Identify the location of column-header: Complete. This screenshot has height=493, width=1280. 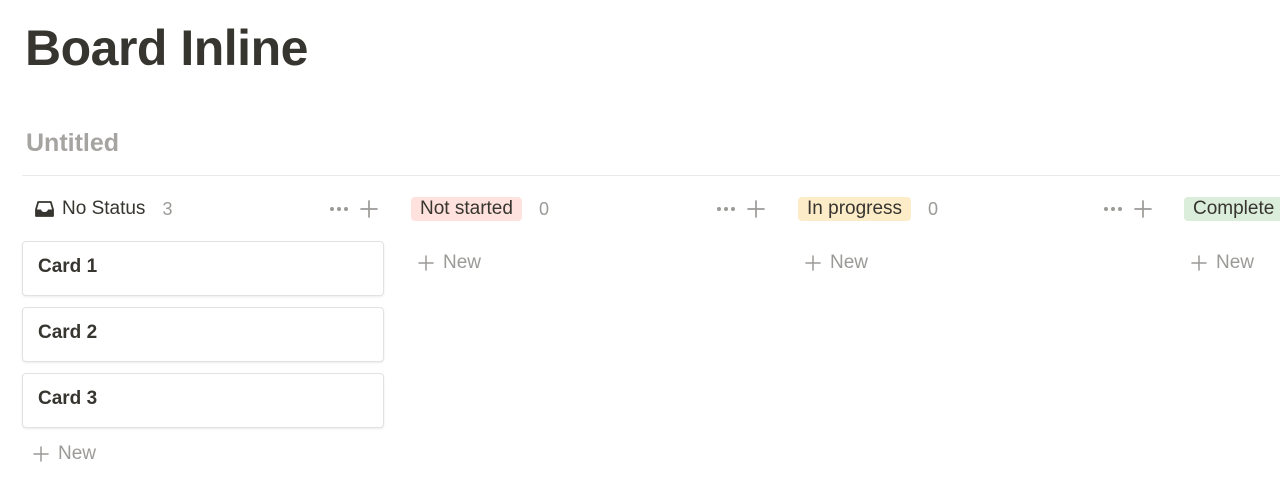
(1231, 209).